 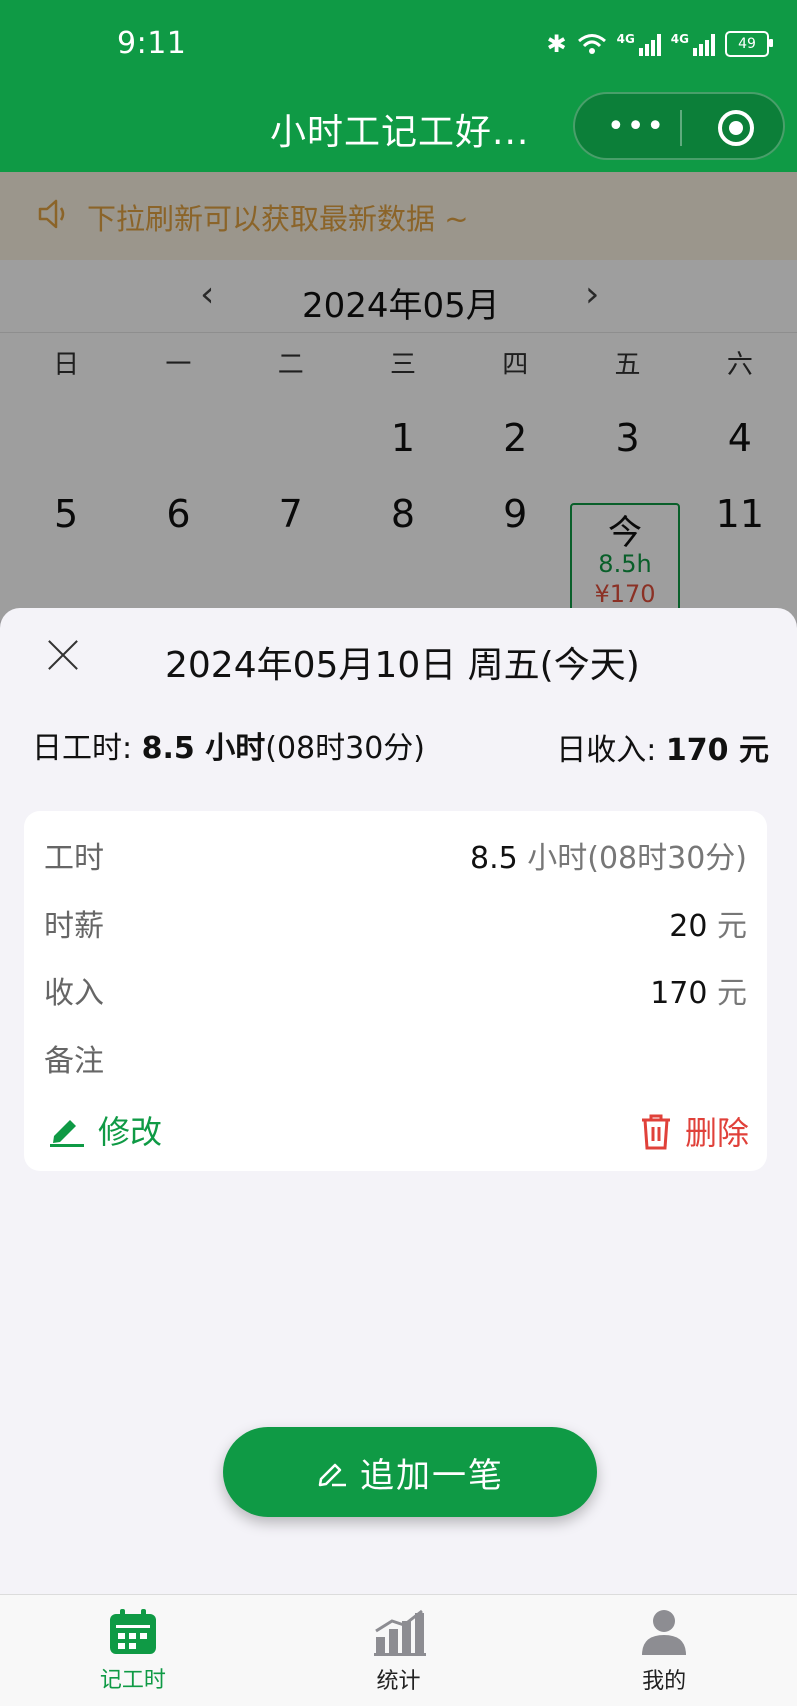 I want to click on pencil-outline-icon, so click(x=332, y=1475).